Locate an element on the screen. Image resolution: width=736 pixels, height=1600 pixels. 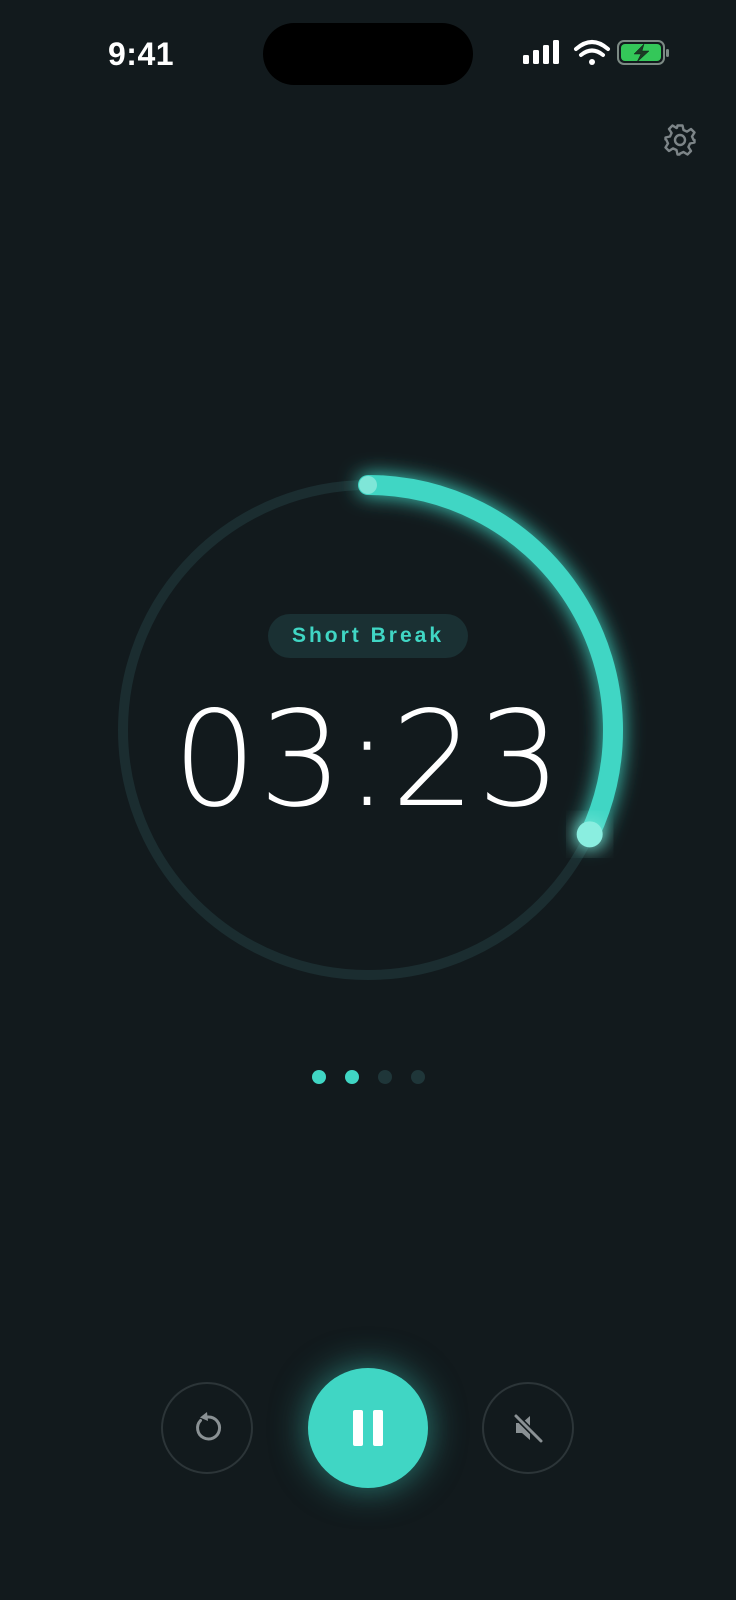
wifi-icon is located at coordinates (592, 52).